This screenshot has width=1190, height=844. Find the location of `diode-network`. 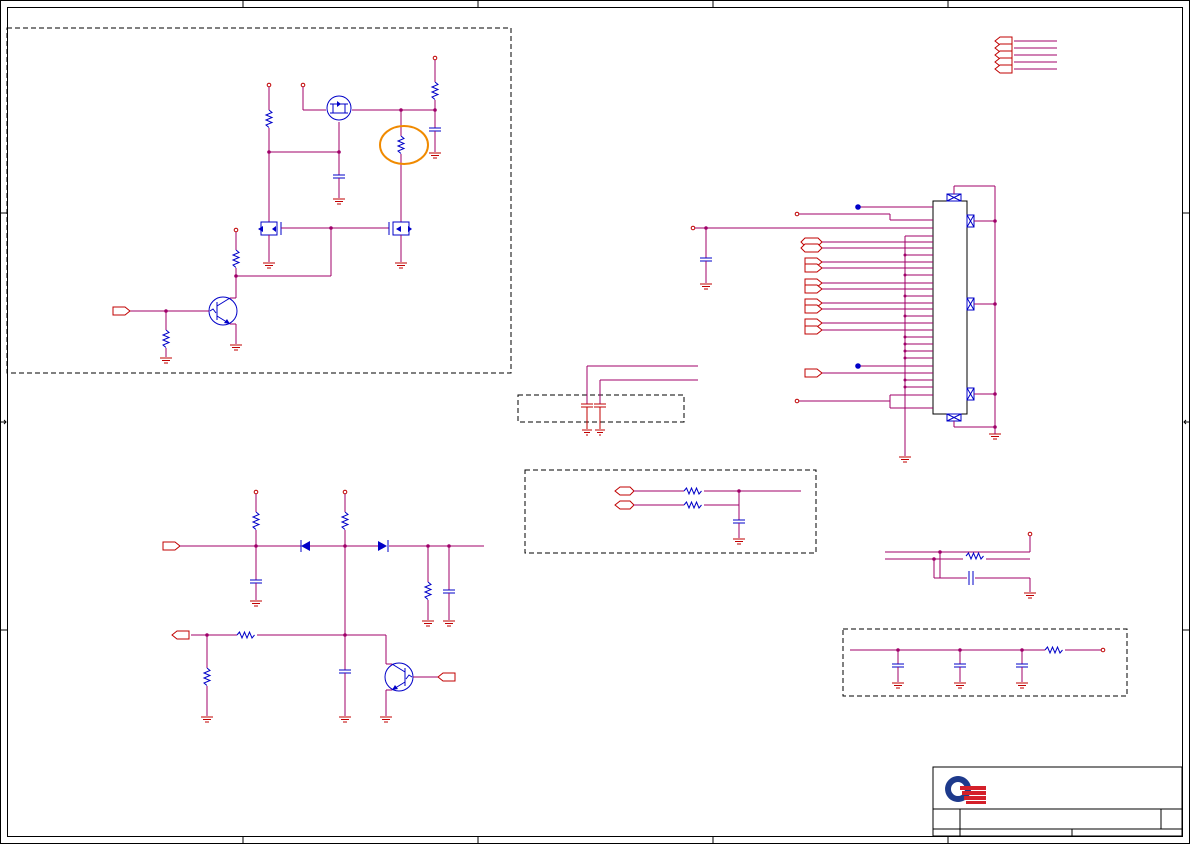

diode-network is located at coordinates (323, 606).